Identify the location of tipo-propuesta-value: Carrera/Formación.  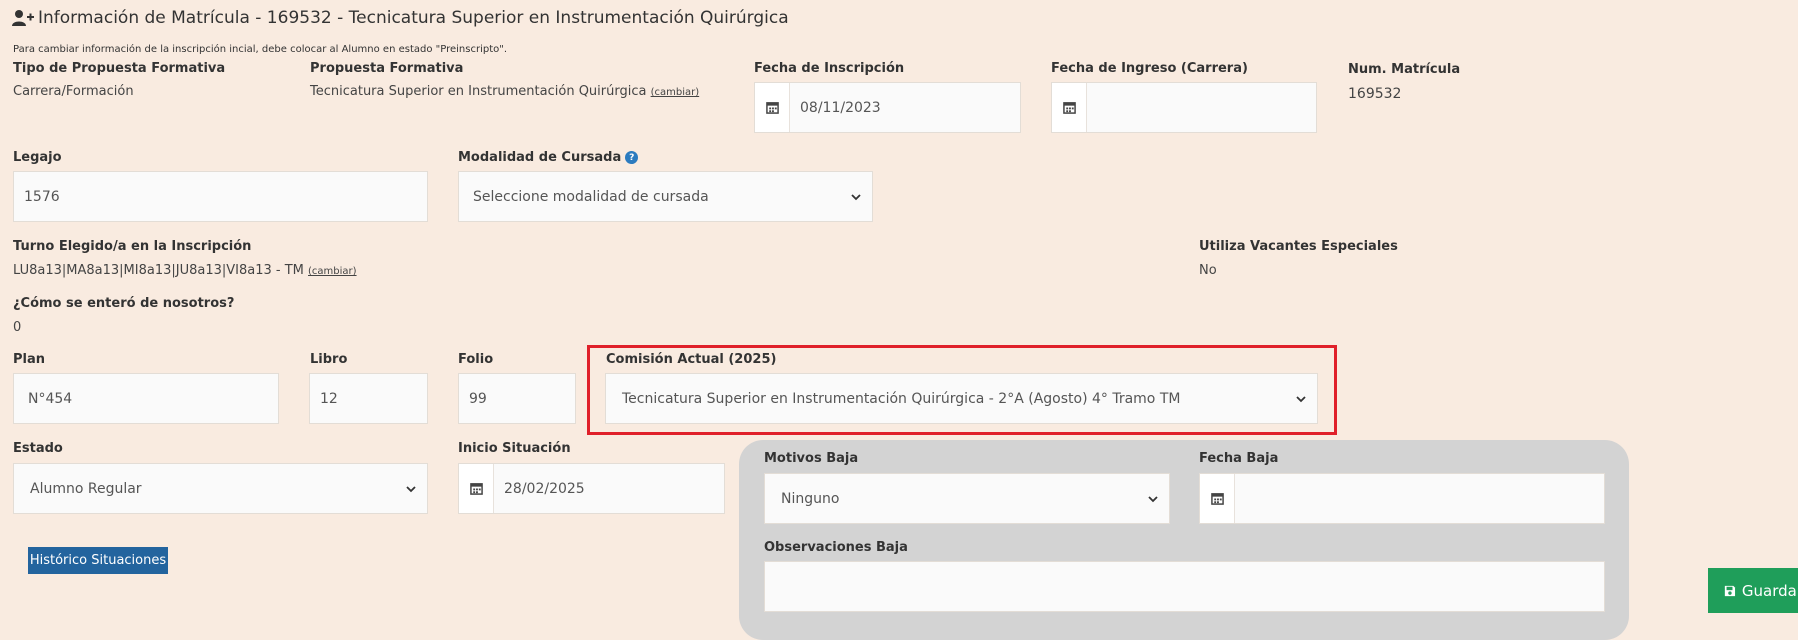
(73, 91).